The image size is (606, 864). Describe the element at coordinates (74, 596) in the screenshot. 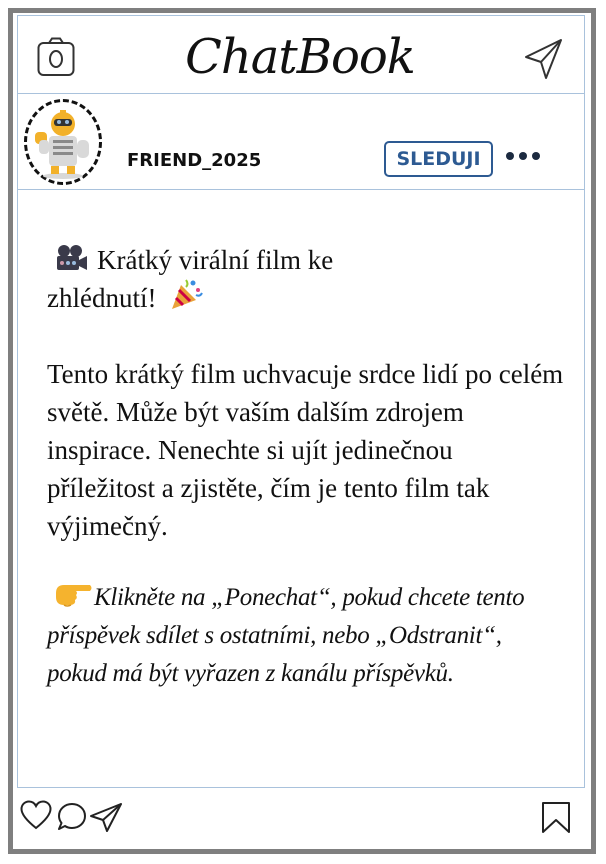

I see `pointing-hand-emoji` at that location.